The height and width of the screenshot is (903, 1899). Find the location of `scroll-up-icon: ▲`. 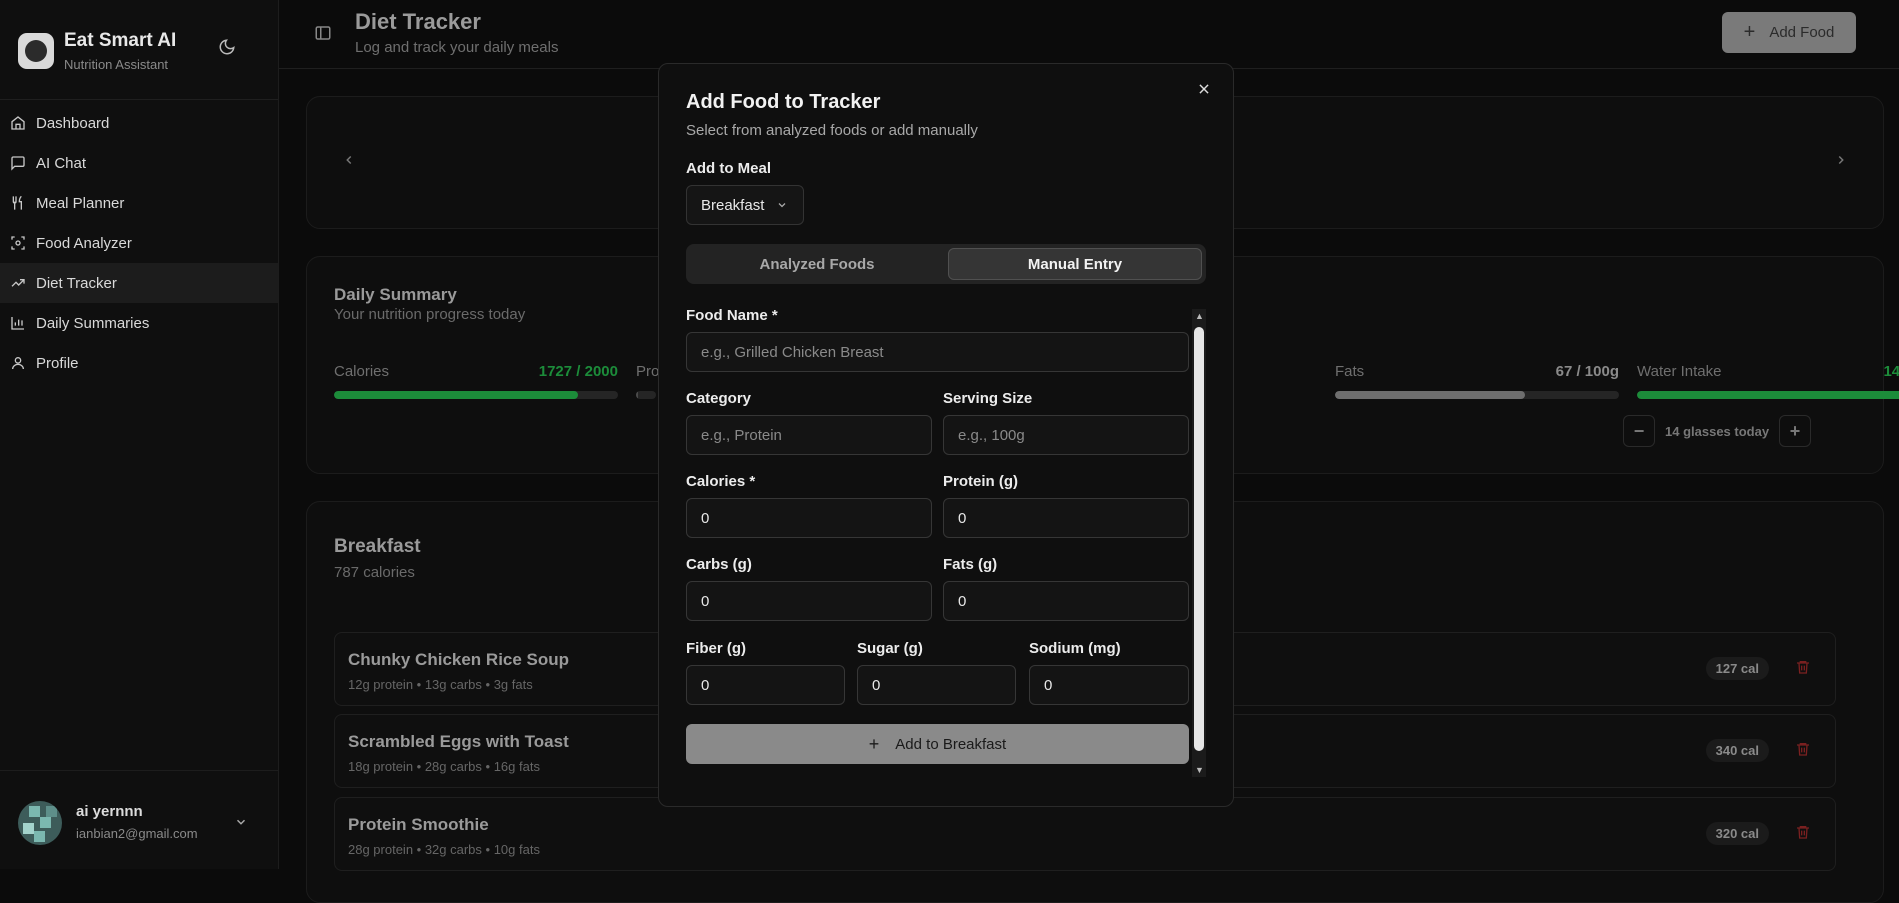

scroll-up-icon: ▲ is located at coordinates (1199, 316).